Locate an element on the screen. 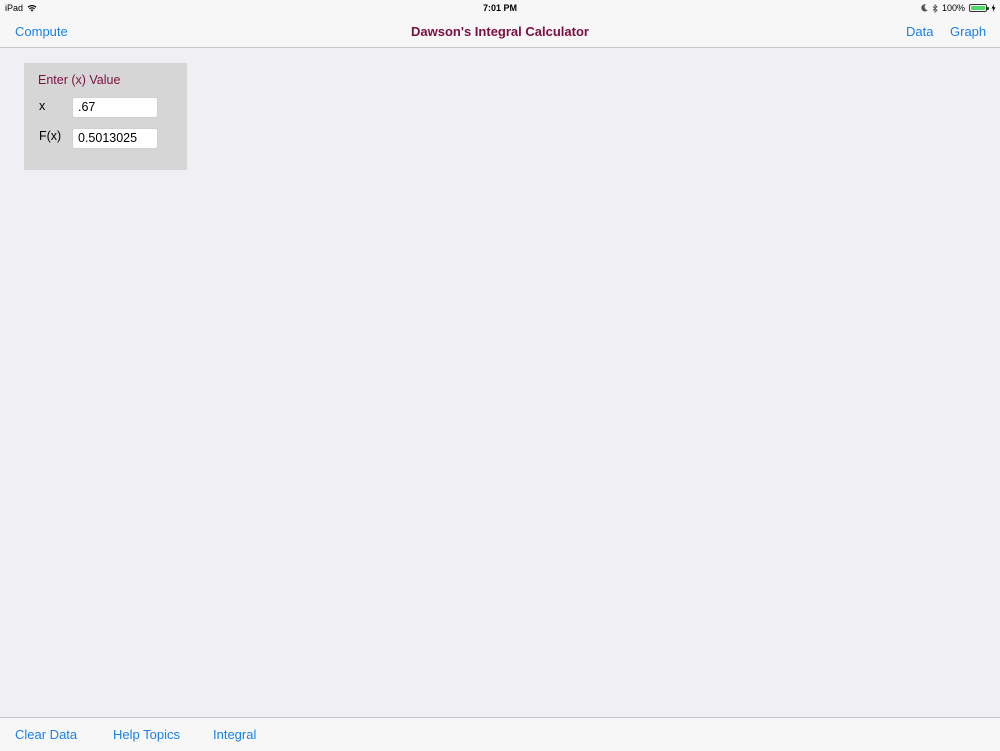  clear-data-button: Clear Data is located at coordinates (46, 734).